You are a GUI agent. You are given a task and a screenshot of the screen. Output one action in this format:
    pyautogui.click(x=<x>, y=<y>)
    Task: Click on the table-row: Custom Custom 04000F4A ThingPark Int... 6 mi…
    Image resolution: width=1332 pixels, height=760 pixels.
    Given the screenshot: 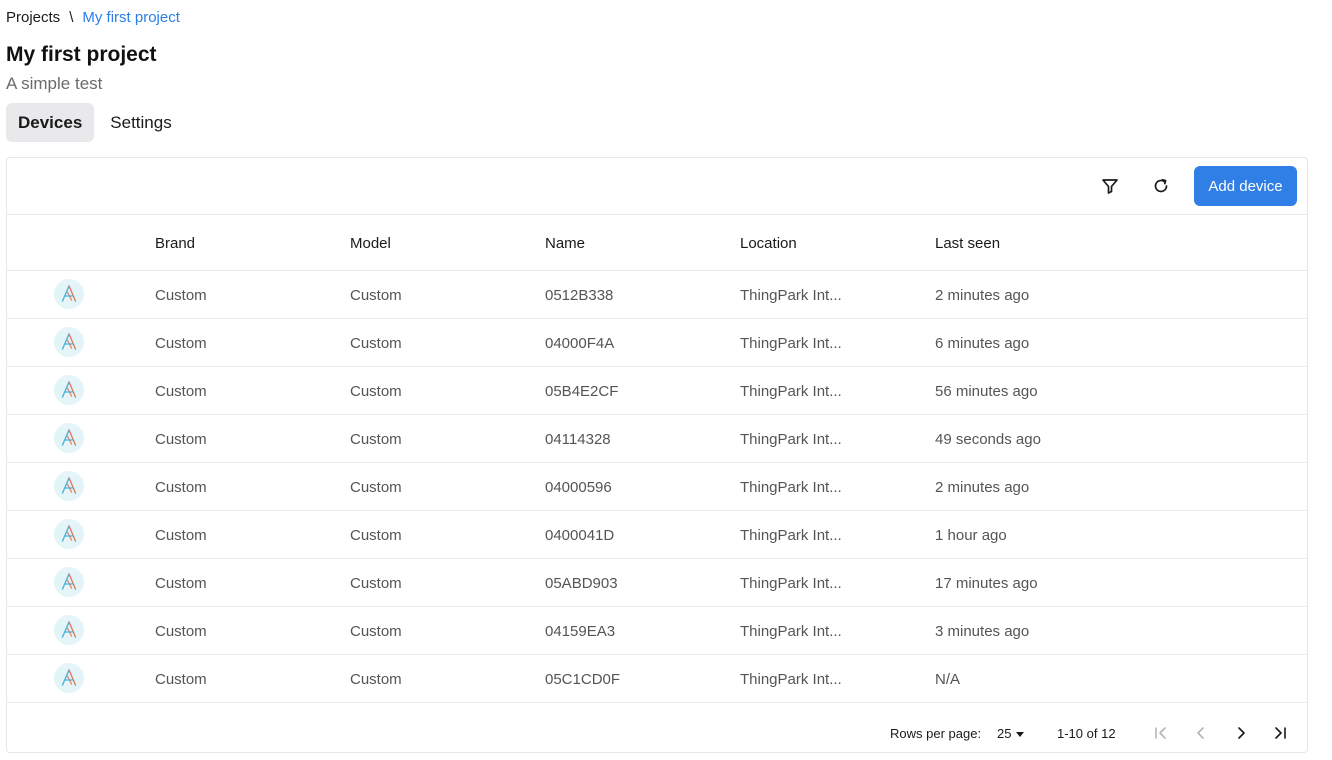 What is the action you would take?
    pyautogui.click(x=657, y=343)
    